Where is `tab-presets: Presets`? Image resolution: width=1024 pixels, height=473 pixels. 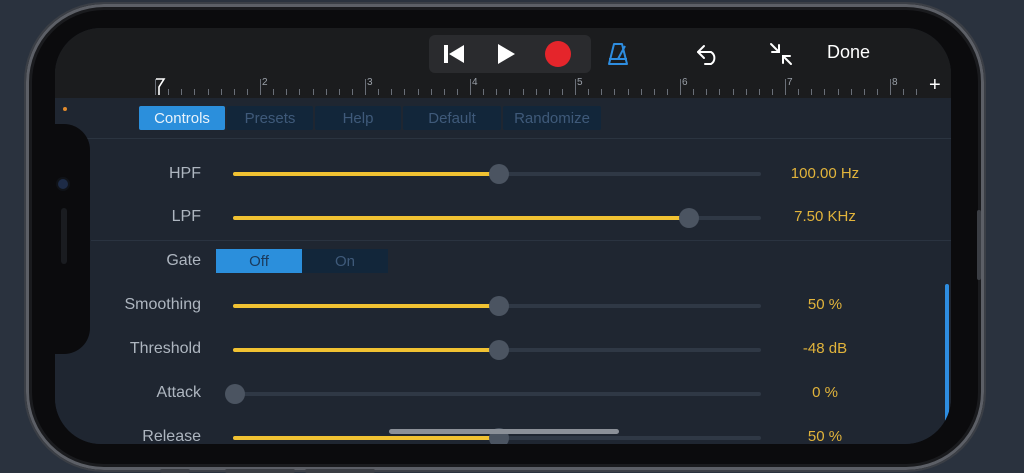
tab-presets: Presets is located at coordinates (270, 118).